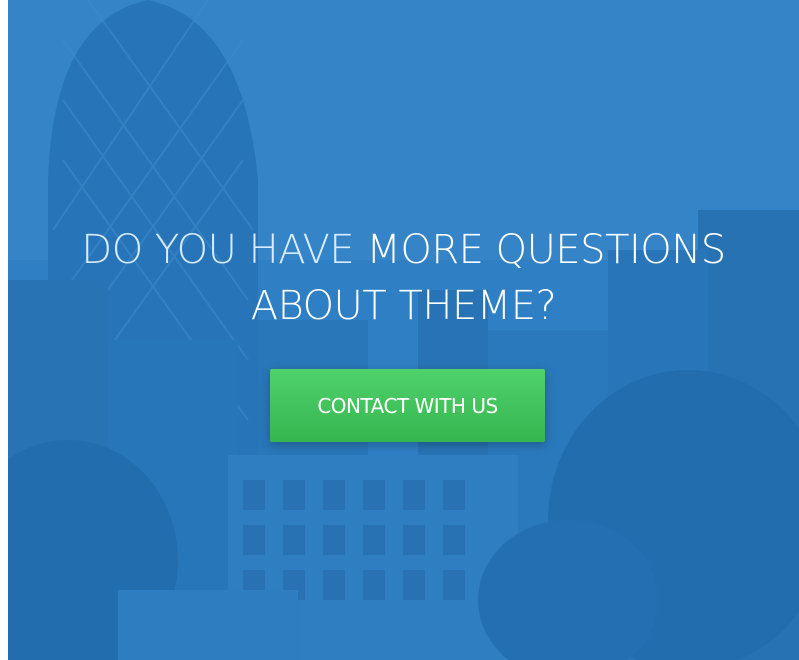 Image resolution: width=799 pixels, height=660 pixels. I want to click on headline-line-2: ABOUT THEME?, so click(403, 306).